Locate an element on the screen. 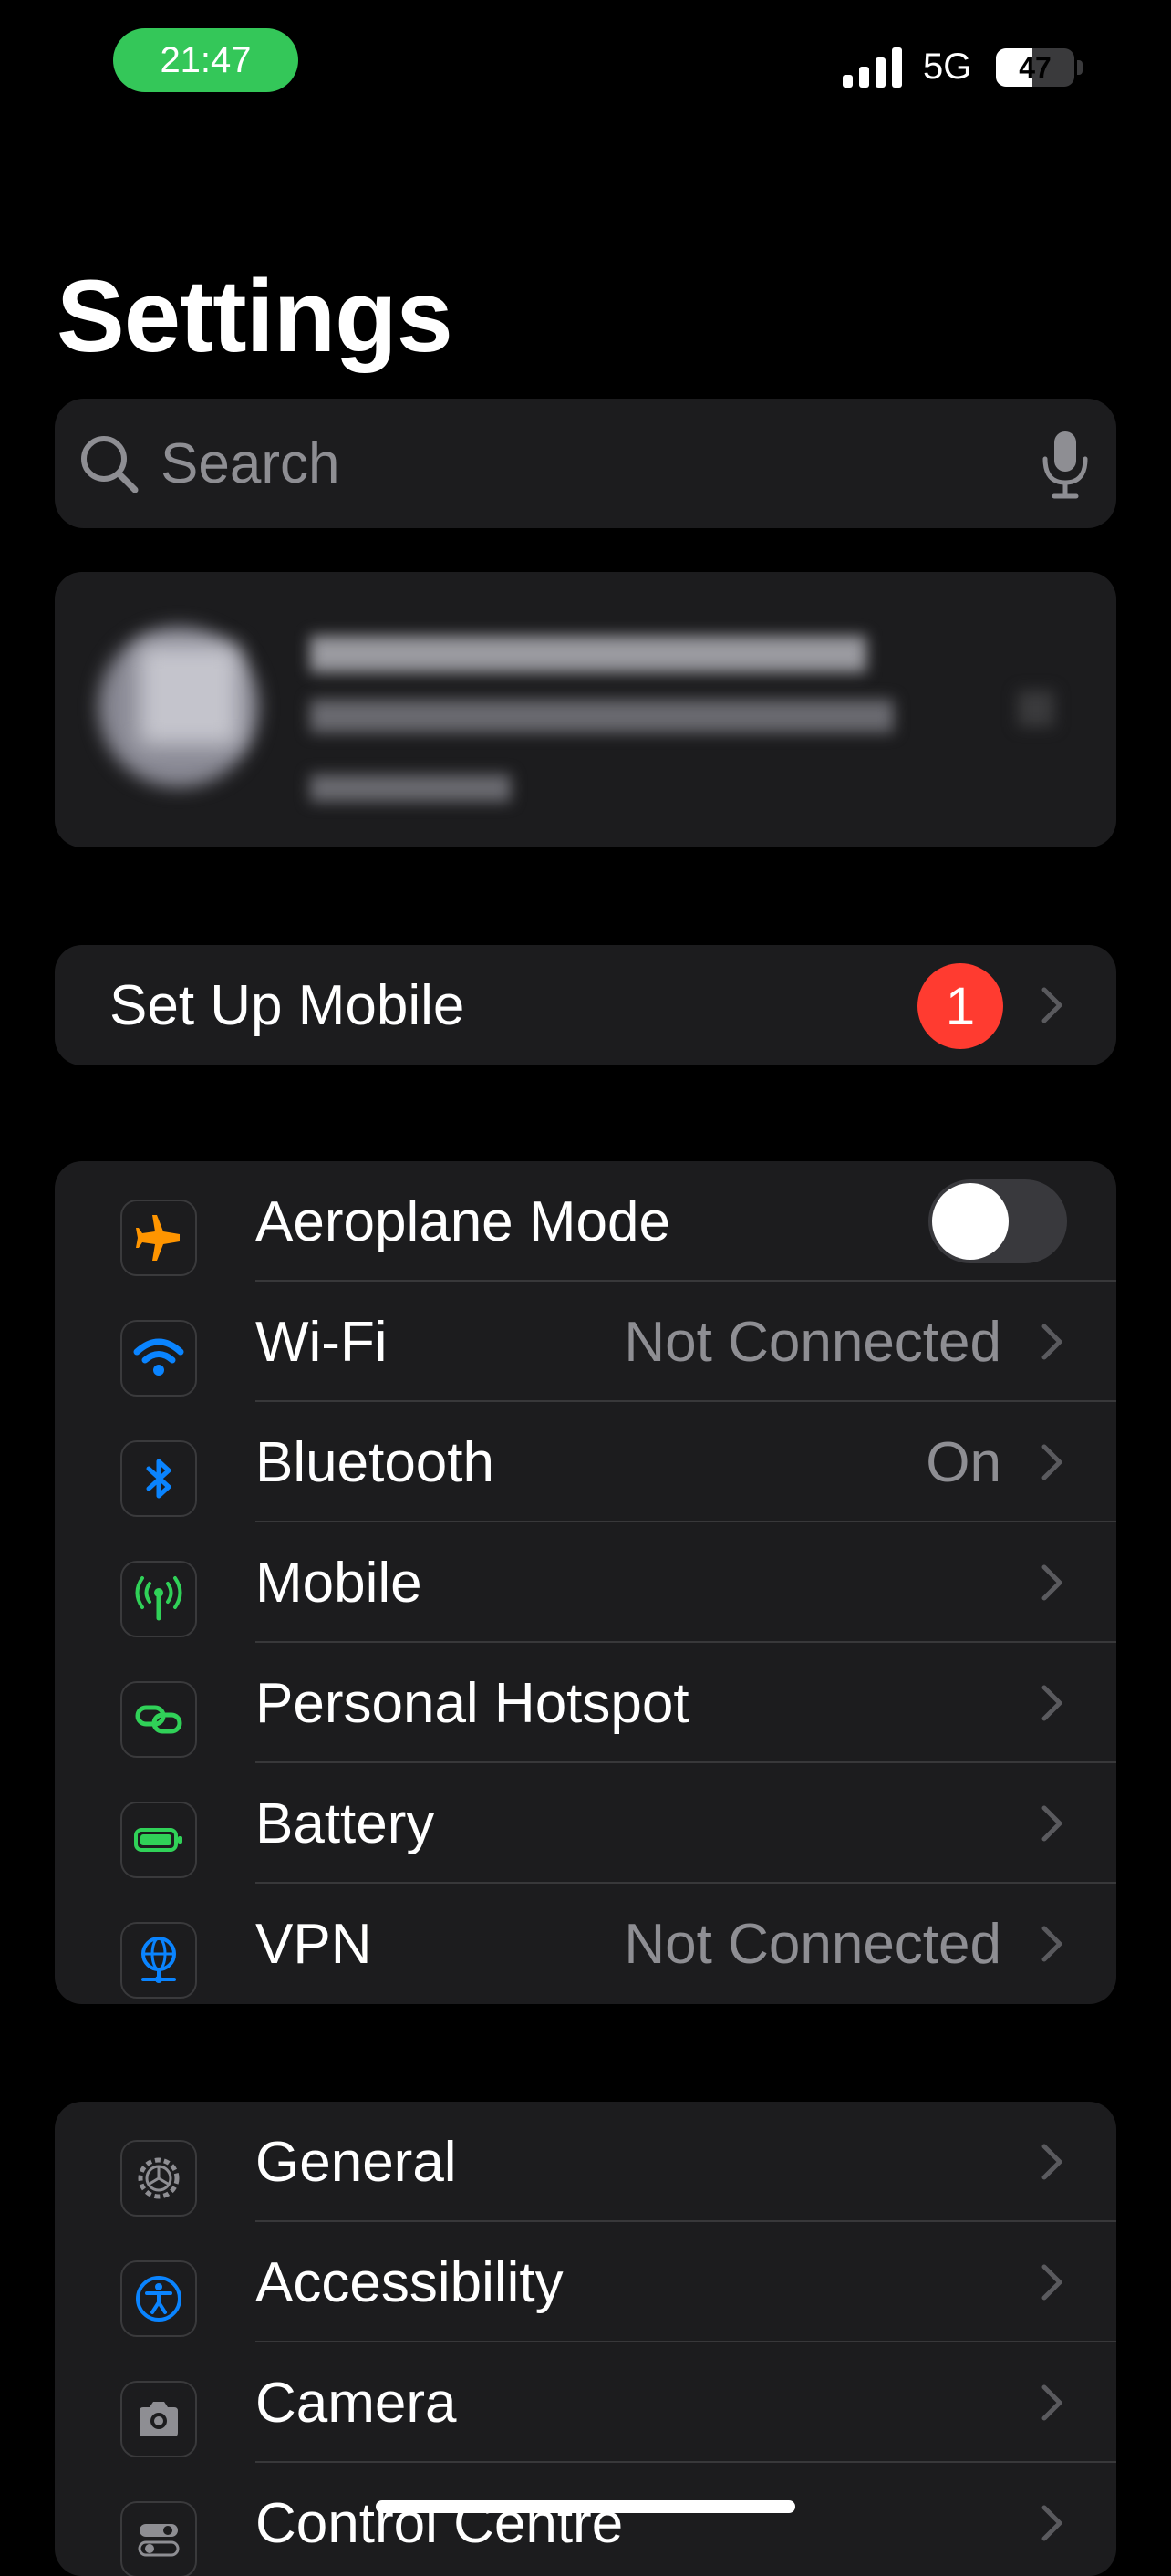  setup-mobile-label: Set Up Mobile is located at coordinates (287, 1005).